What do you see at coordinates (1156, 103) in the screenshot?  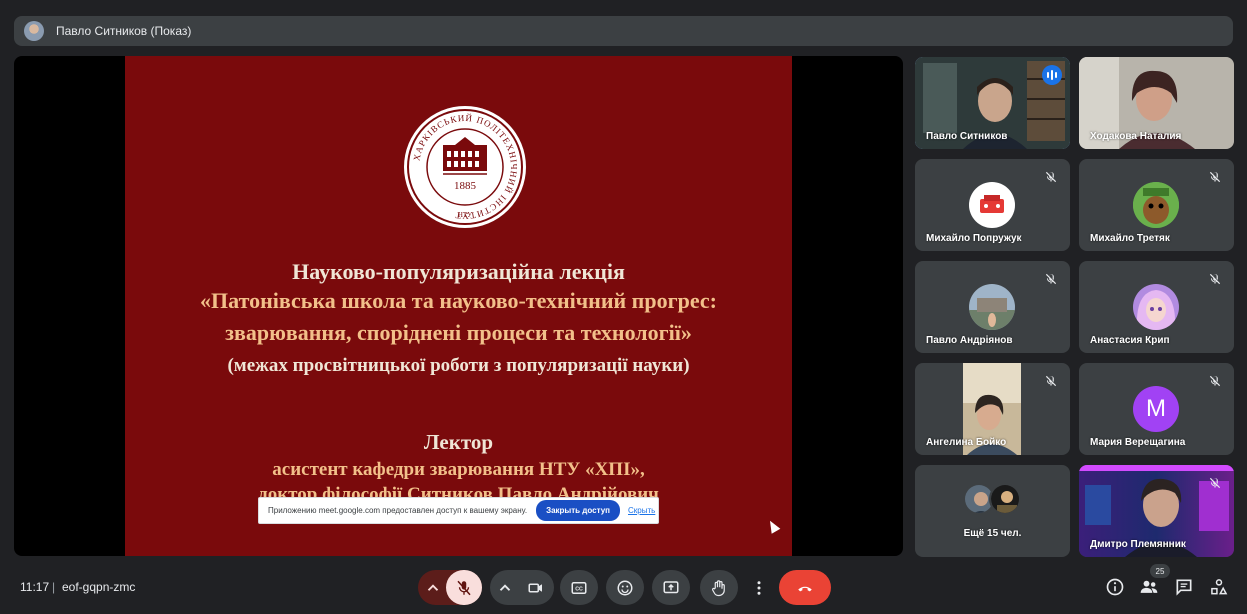 I see `participant-tile: Ходакова Наталия` at bounding box center [1156, 103].